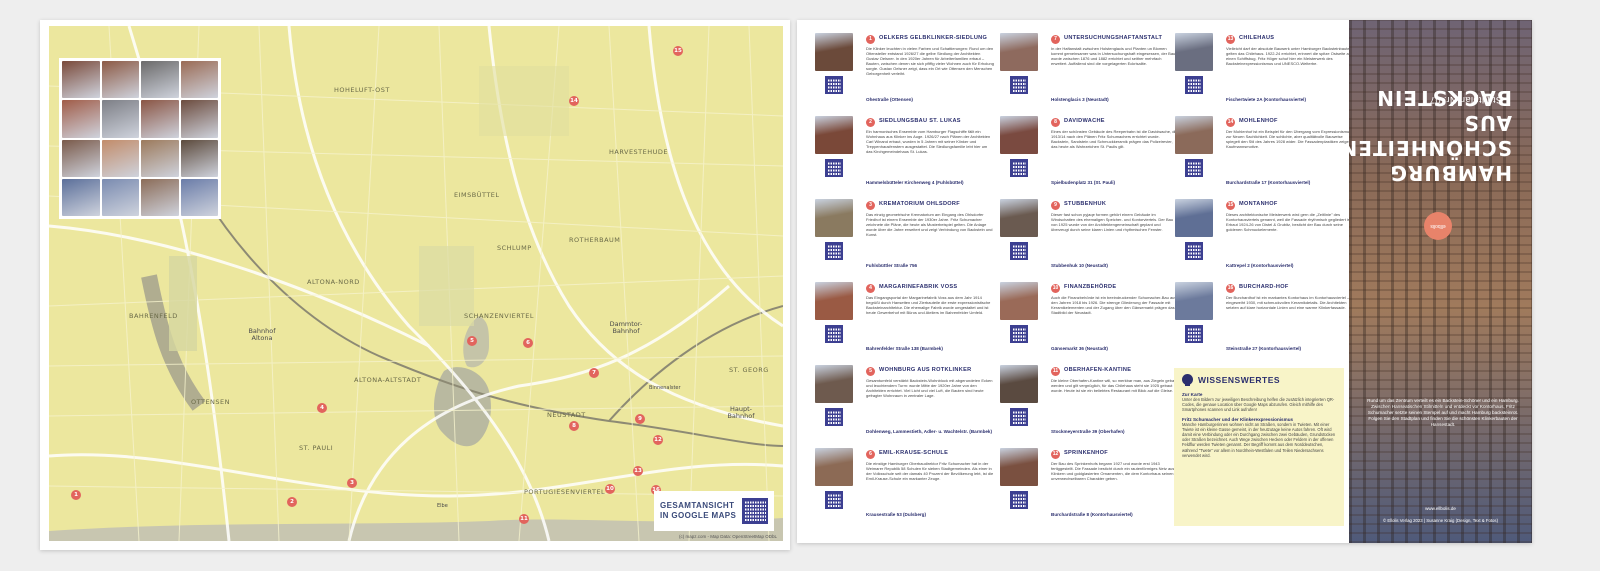 Image resolution: width=1600 pixels, height=571 pixels. Describe the element at coordinates (1239, 379) in the screenshot. I see `wissenswertes-title: WISSENSWERTES` at that location.